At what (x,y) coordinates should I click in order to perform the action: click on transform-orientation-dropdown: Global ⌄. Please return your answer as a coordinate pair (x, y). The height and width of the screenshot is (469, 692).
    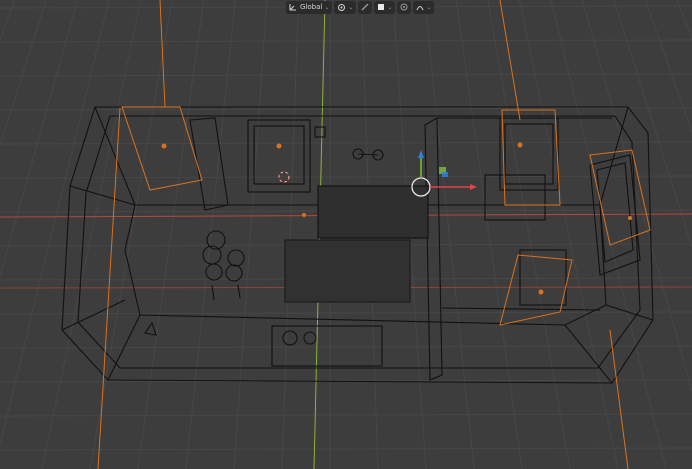
    Looking at the image, I should click on (309, 7).